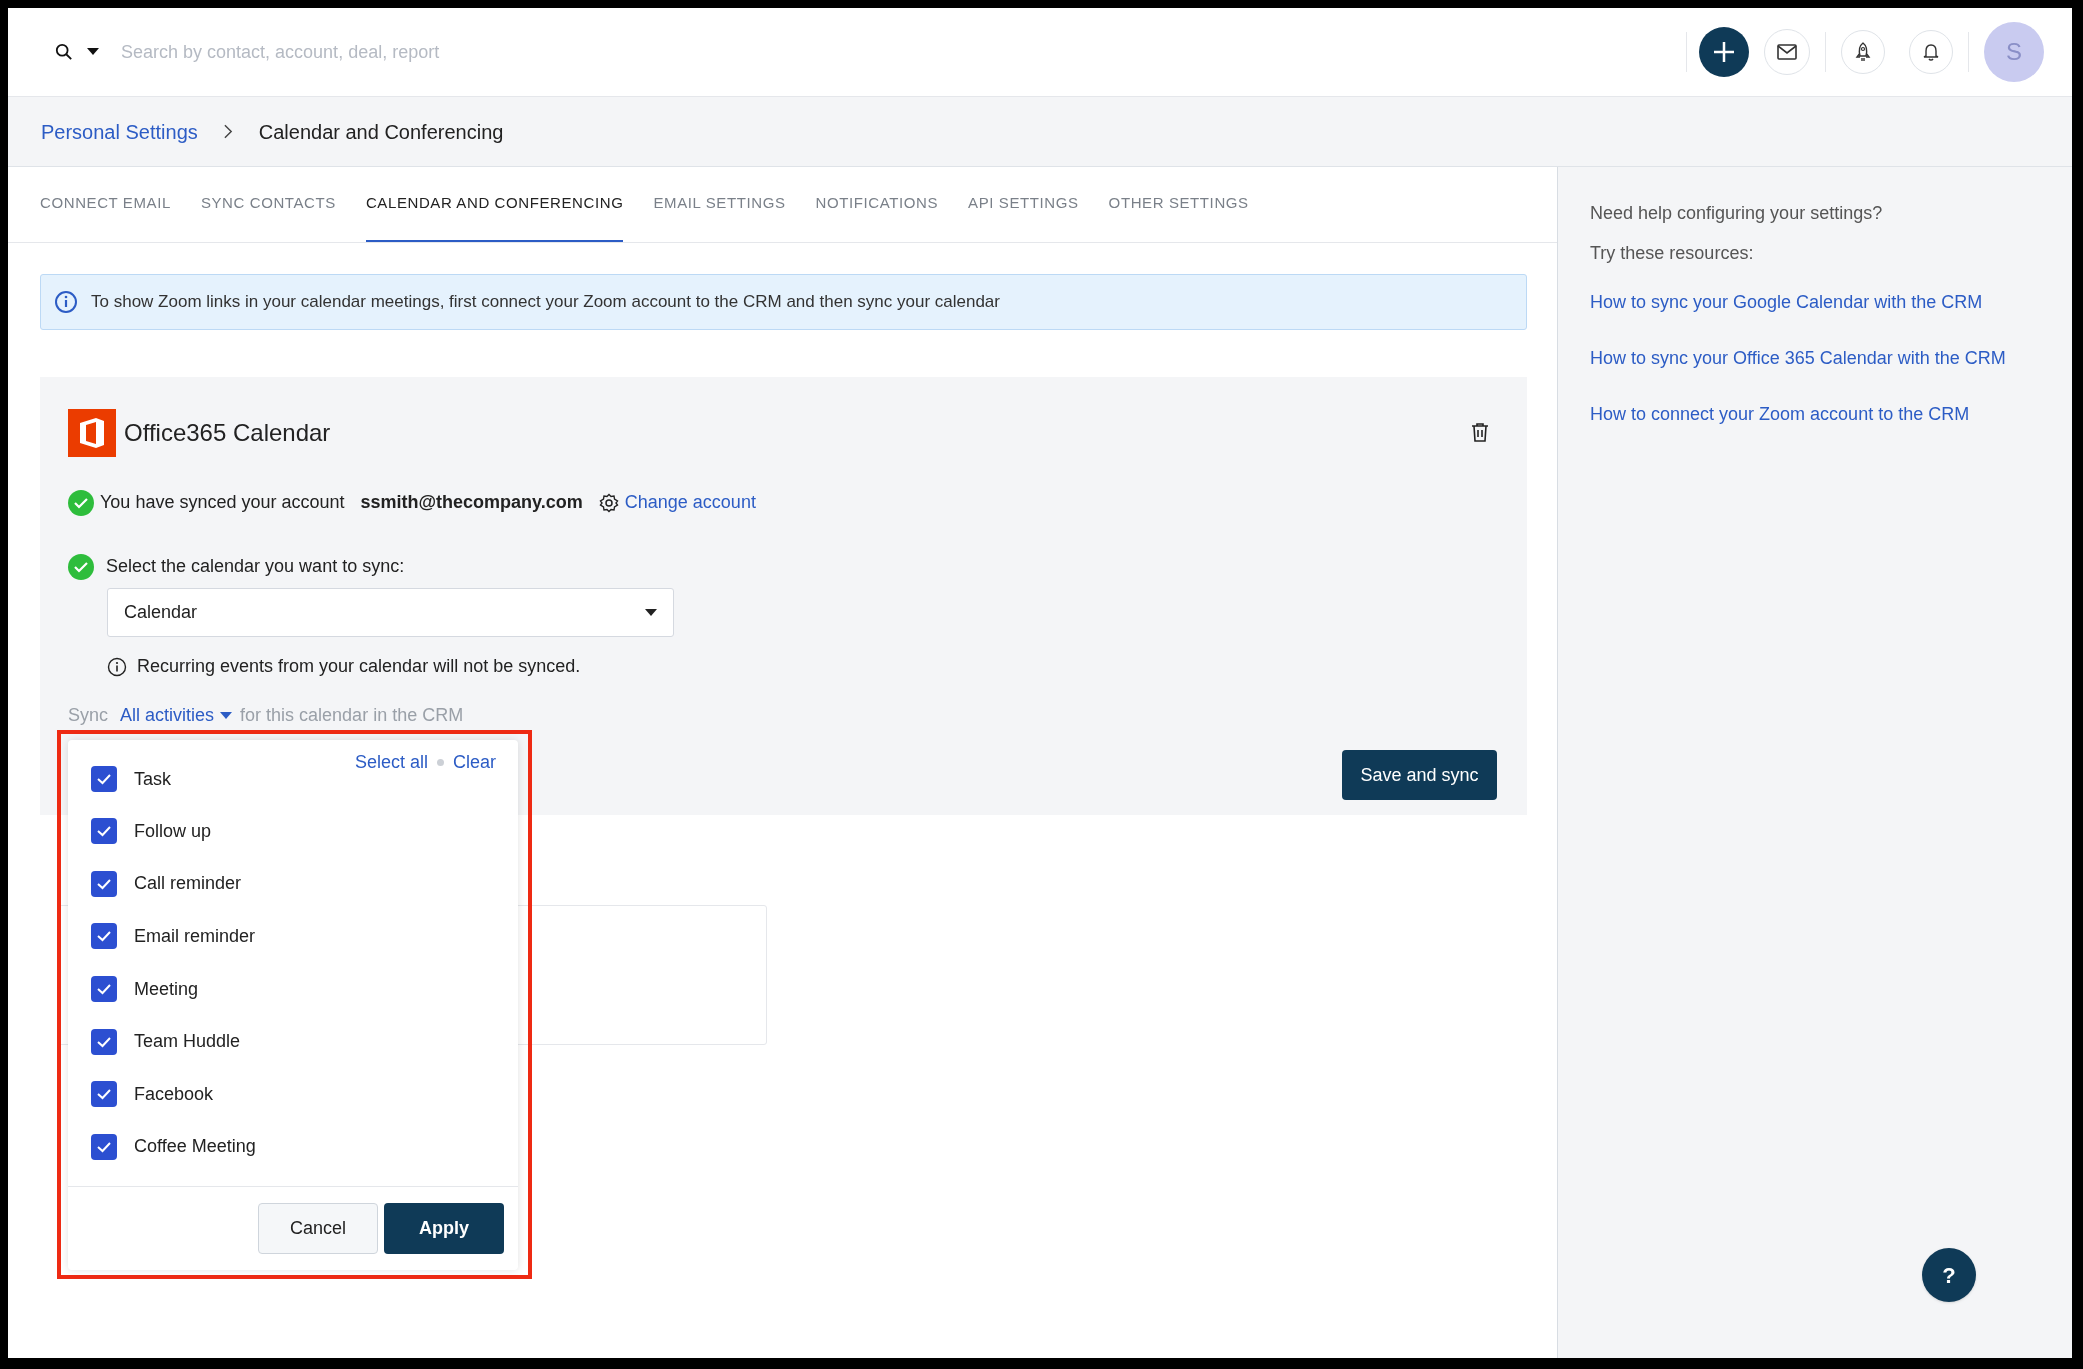 The image size is (2083, 1369). What do you see at coordinates (1831, 358) in the screenshot?
I see `help-link: How to sync your Office 365 Calendar with the CRM` at bounding box center [1831, 358].